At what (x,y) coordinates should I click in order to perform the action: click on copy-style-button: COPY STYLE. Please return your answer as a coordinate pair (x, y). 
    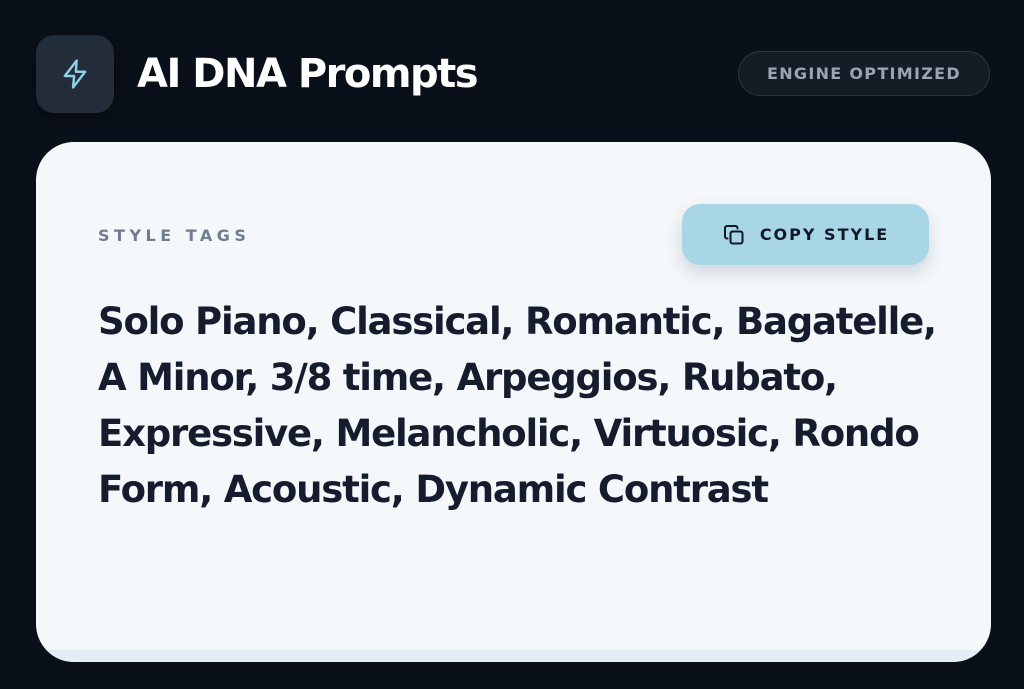
    Looking at the image, I should click on (805, 234).